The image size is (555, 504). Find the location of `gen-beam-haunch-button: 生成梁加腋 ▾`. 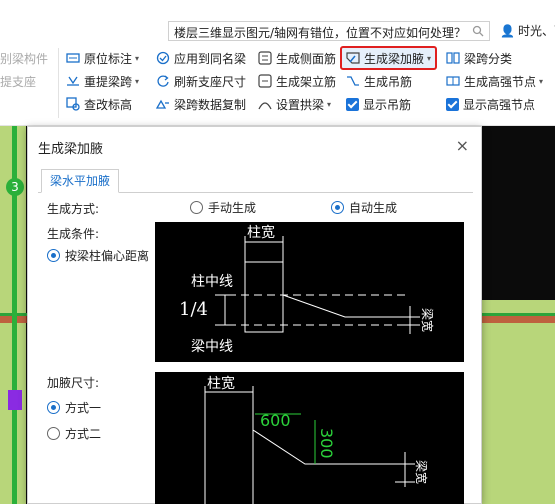

gen-beam-haunch-button: 生成梁加腋 ▾ is located at coordinates (389, 58).